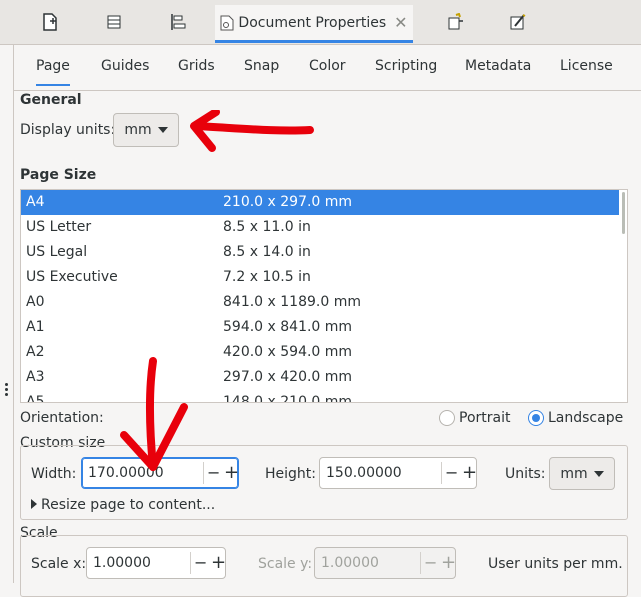 The image size is (641, 597). What do you see at coordinates (62, 418) in the screenshot?
I see `orientation-label: Orientation:` at bounding box center [62, 418].